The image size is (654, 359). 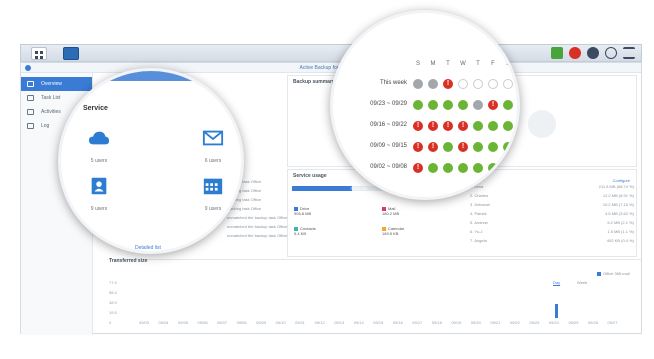 I want to click on desktop-taskbar, so click(x=331, y=53).